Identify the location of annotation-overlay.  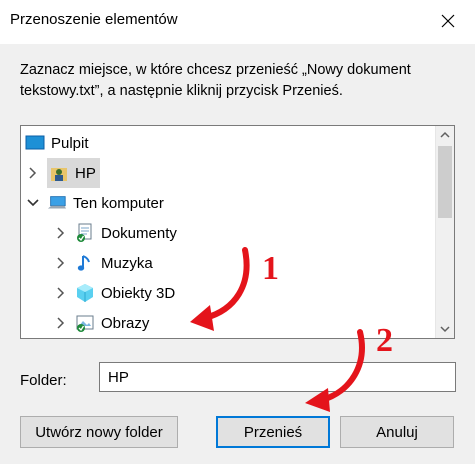
(277, 329).